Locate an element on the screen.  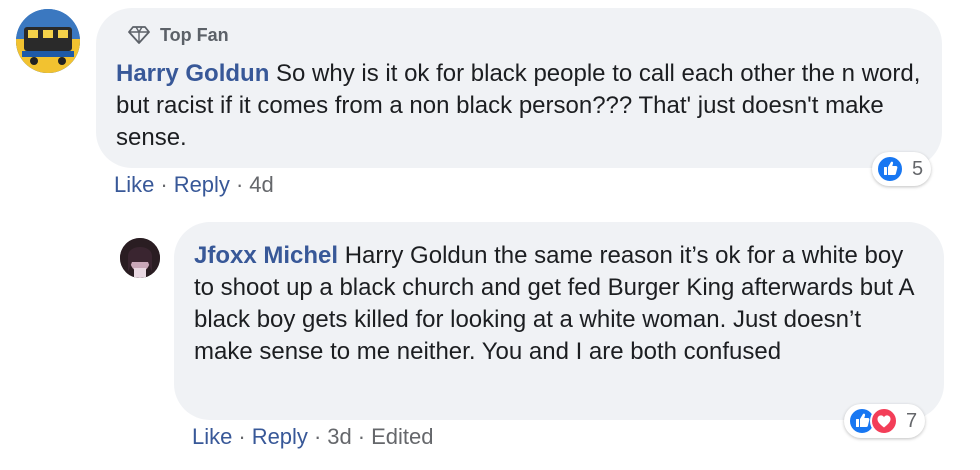
like-icon is located at coordinates (890, 169).